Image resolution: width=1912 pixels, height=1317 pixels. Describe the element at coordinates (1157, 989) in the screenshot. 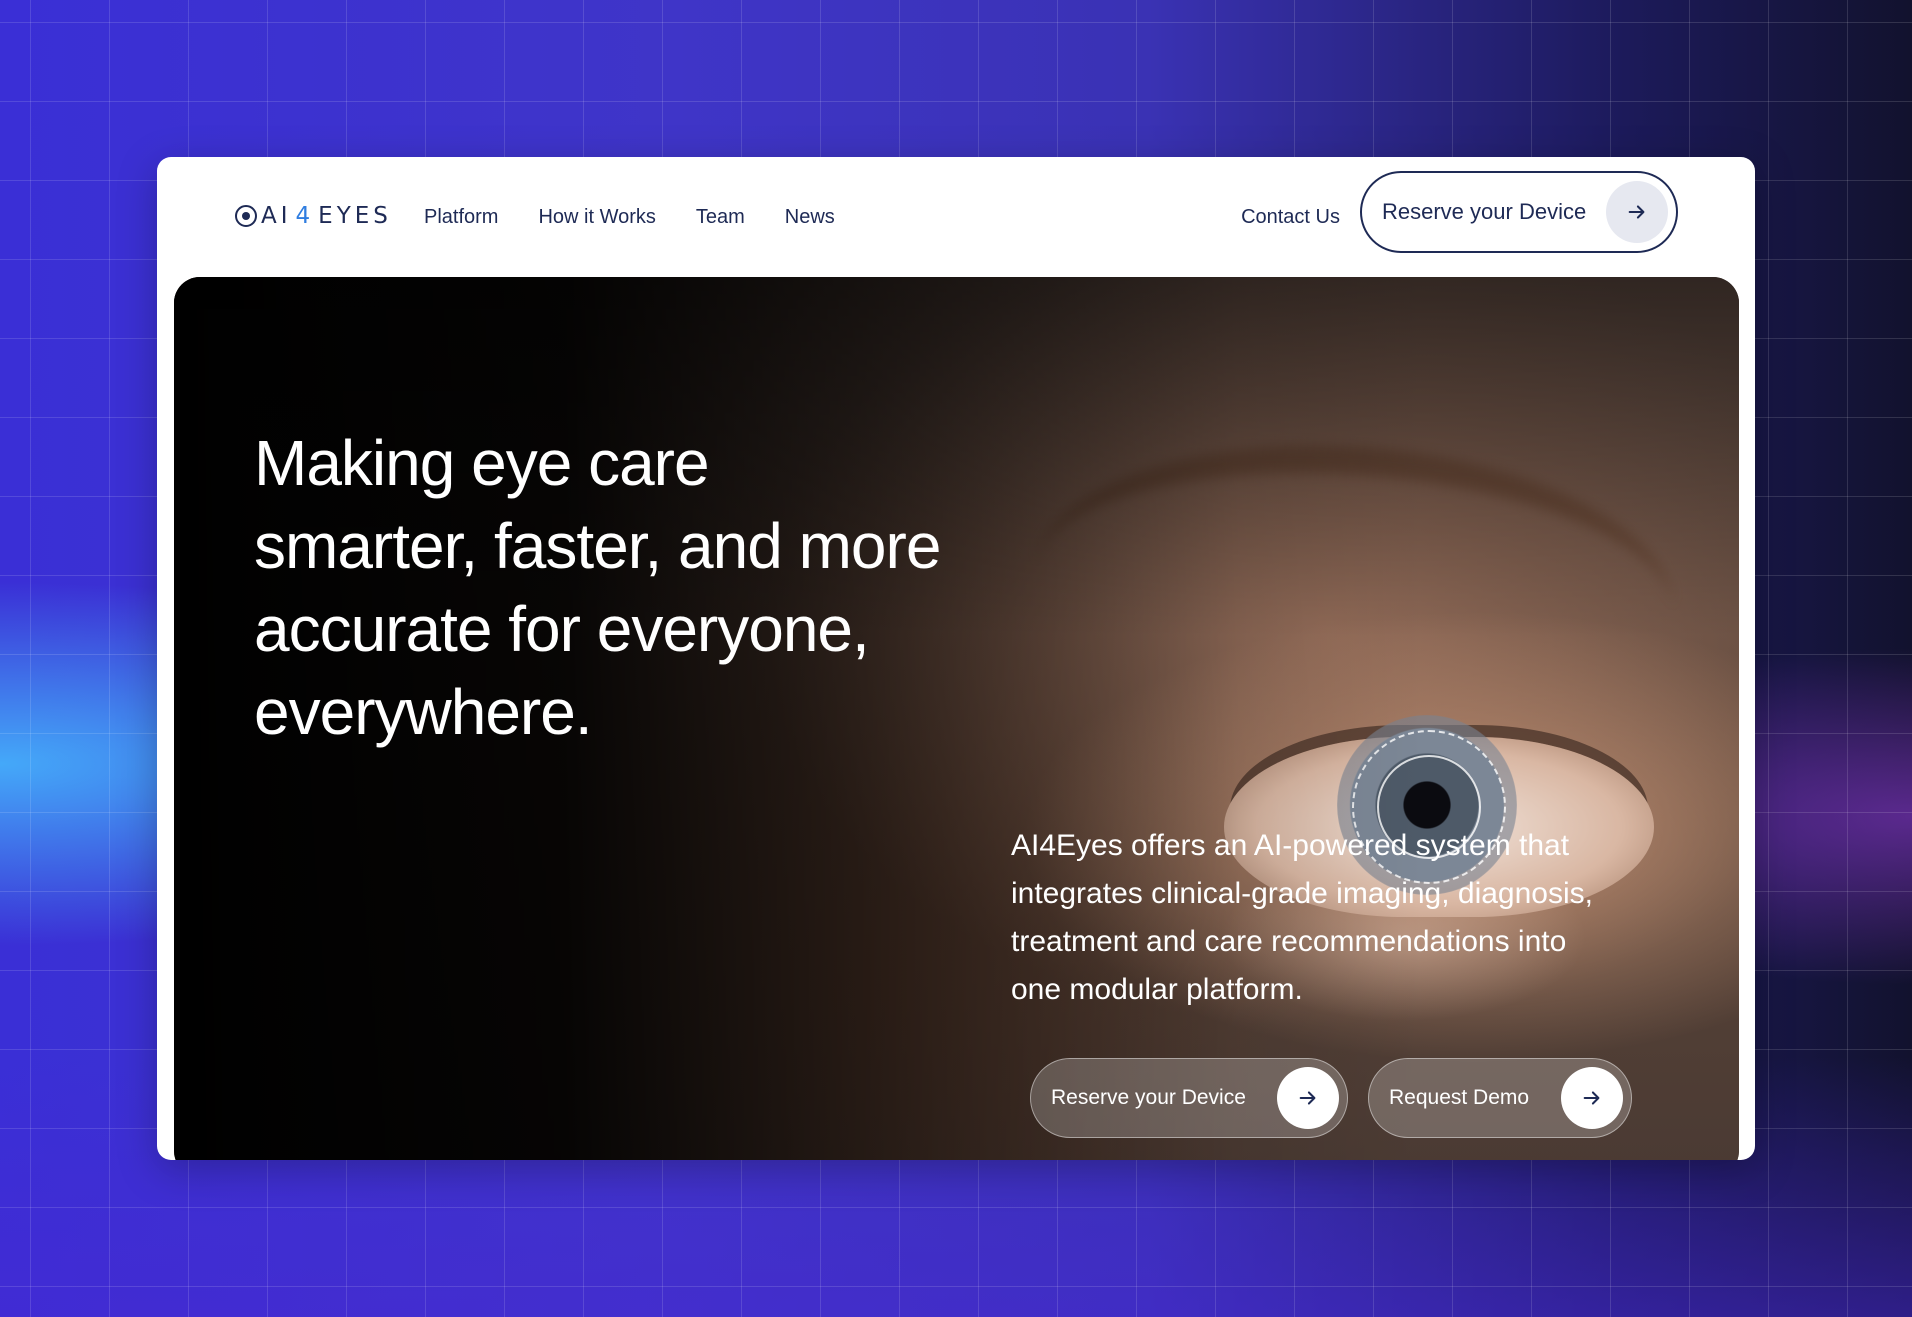

I see `hero-description-line: one modular platform.` at that location.